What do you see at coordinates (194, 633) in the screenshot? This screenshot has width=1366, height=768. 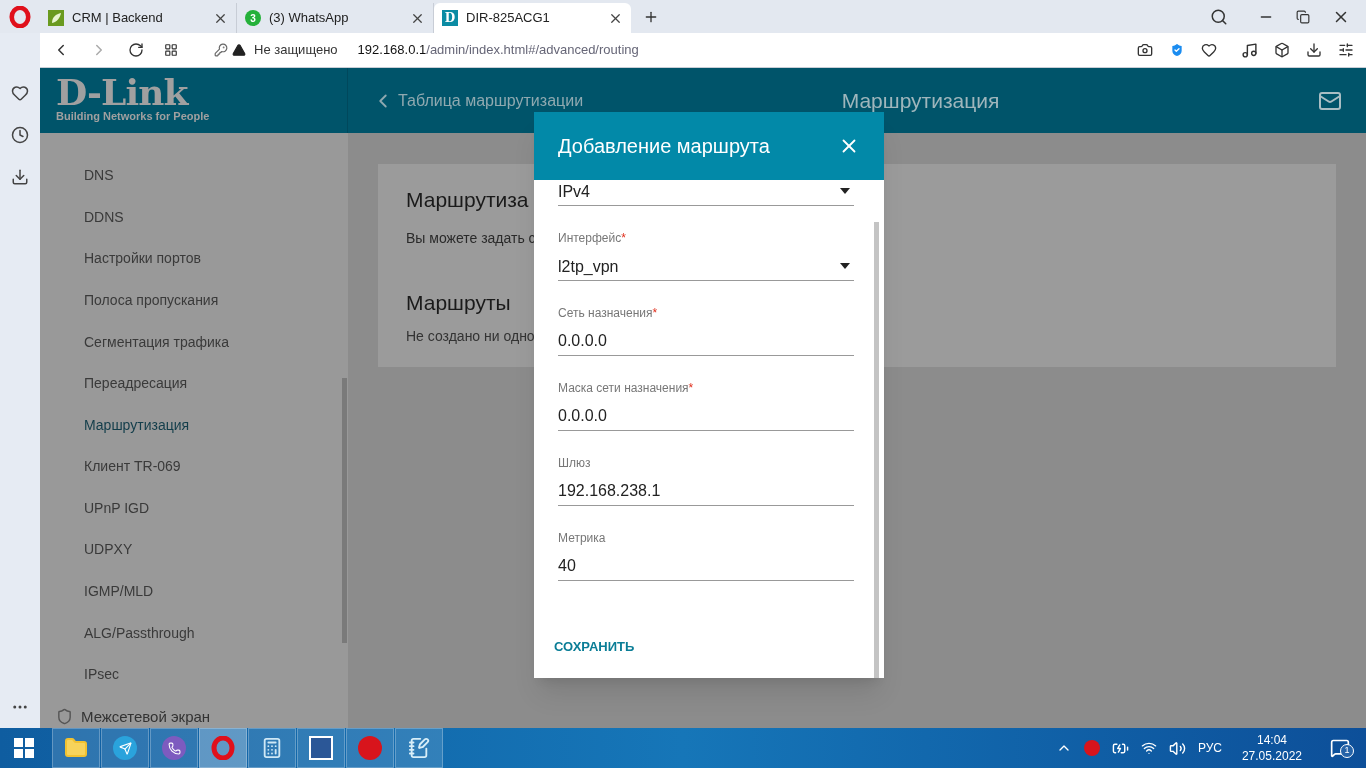 I see `sidebar-item: ALG/Passthrough` at bounding box center [194, 633].